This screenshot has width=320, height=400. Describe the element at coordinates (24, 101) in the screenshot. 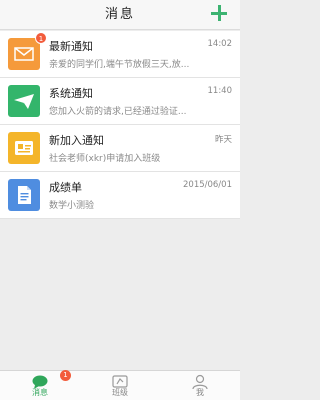

I see `paper-plane-icon` at that location.